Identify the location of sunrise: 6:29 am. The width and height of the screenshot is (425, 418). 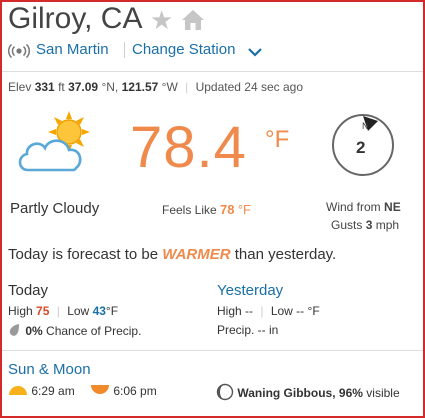
(41, 391).